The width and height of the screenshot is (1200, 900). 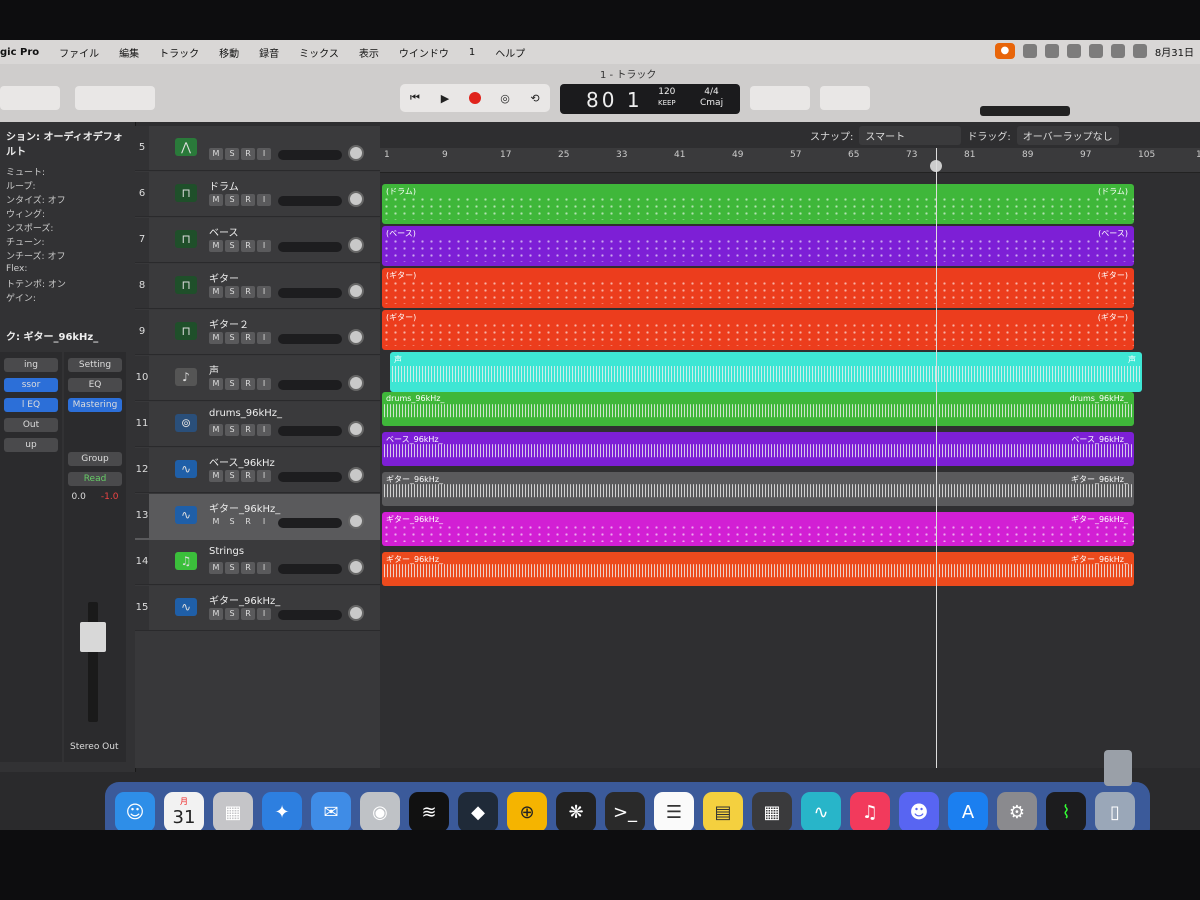 I want to click on inspector-row: ミュート:, so click(x=67, y=171).